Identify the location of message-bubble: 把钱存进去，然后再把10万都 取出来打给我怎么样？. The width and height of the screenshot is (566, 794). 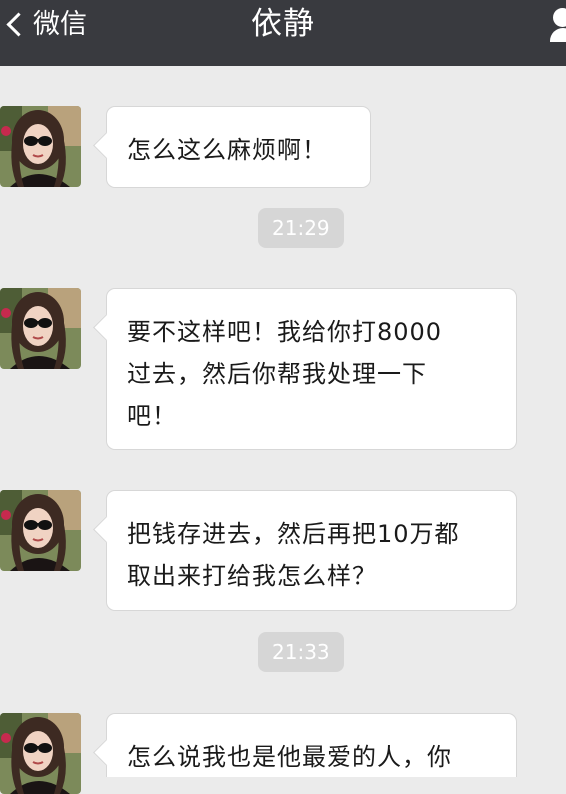
(311, 550).